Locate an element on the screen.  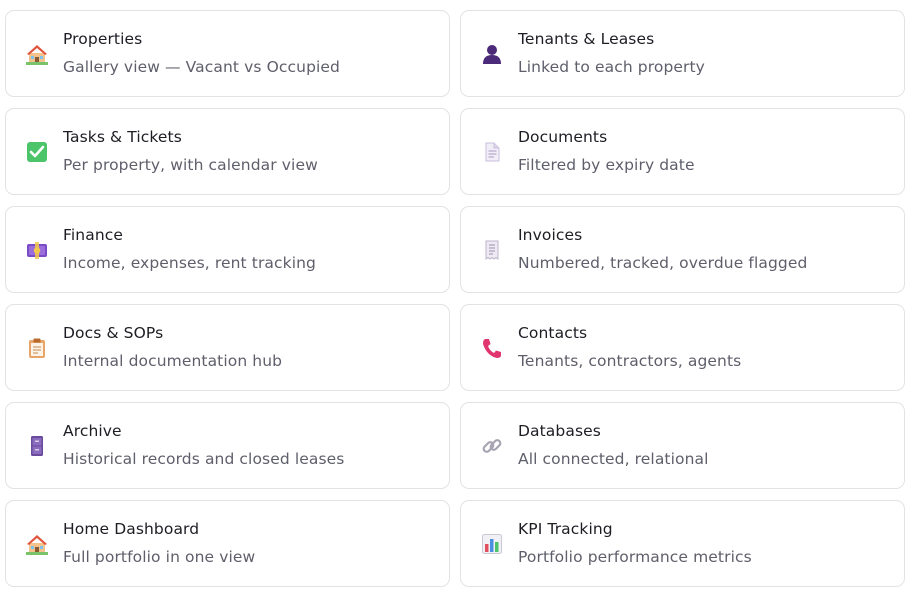
phone-icon is located at coordinates (492, 348).